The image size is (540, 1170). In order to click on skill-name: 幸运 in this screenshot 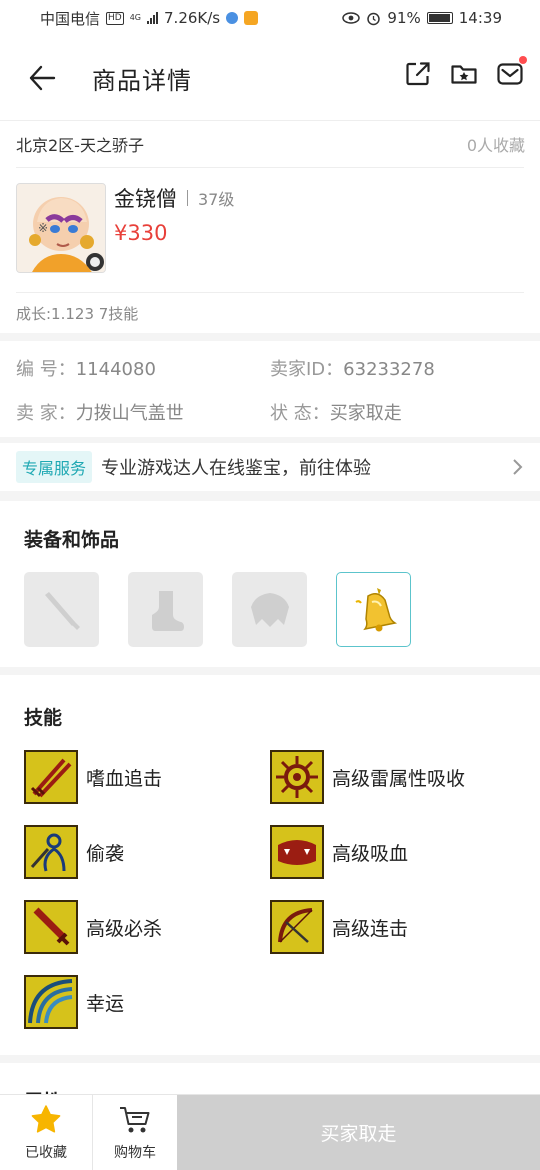, I will do `click(105, 1003)`.